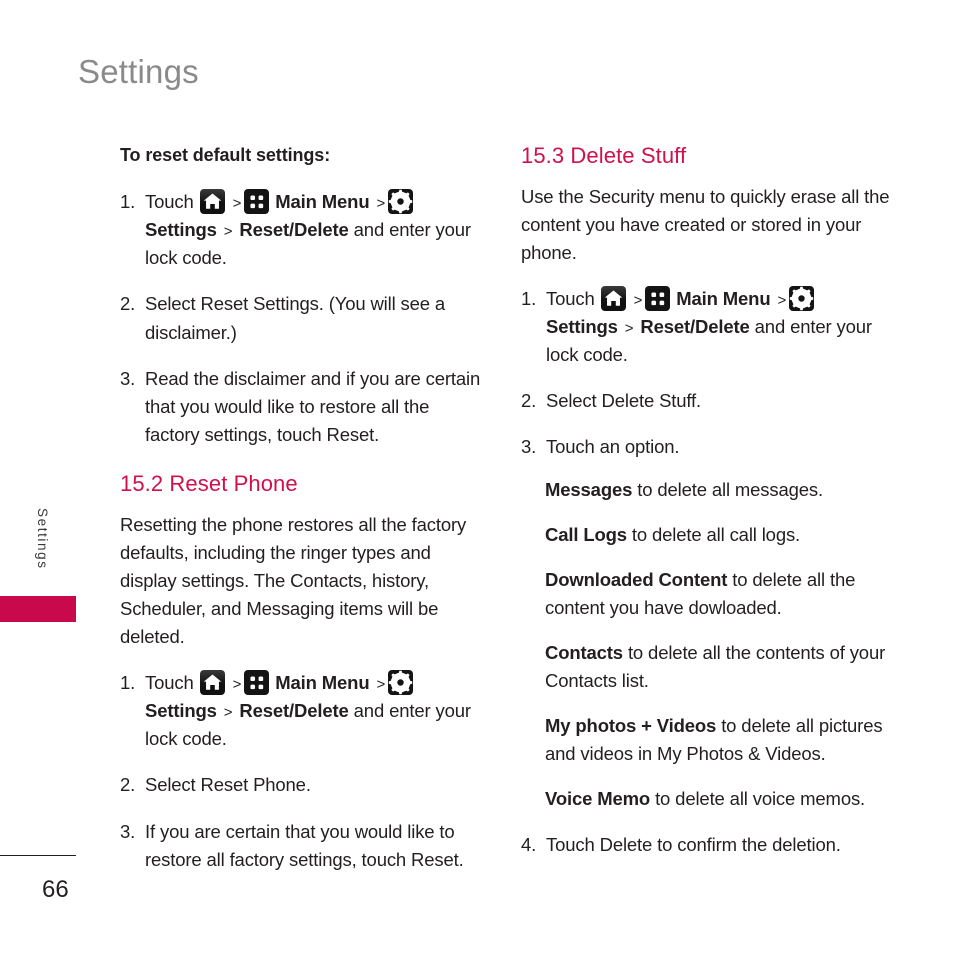  I want to click on step-text: Select Delete Stuff., so click(624, 401).